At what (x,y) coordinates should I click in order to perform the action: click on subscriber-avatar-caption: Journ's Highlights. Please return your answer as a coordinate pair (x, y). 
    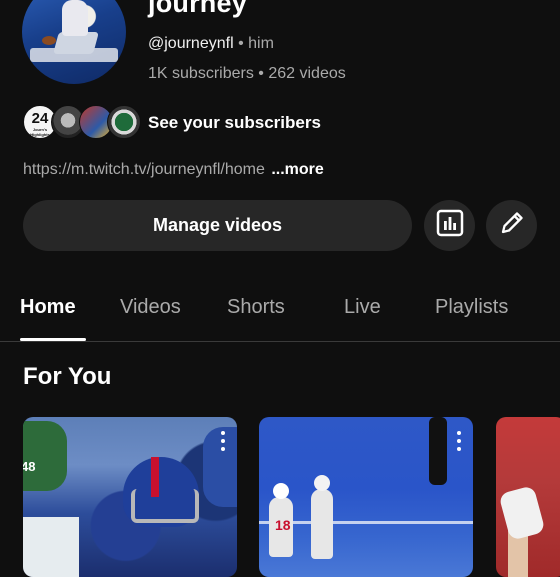
    Looking at the image, I should click on (40, 132).